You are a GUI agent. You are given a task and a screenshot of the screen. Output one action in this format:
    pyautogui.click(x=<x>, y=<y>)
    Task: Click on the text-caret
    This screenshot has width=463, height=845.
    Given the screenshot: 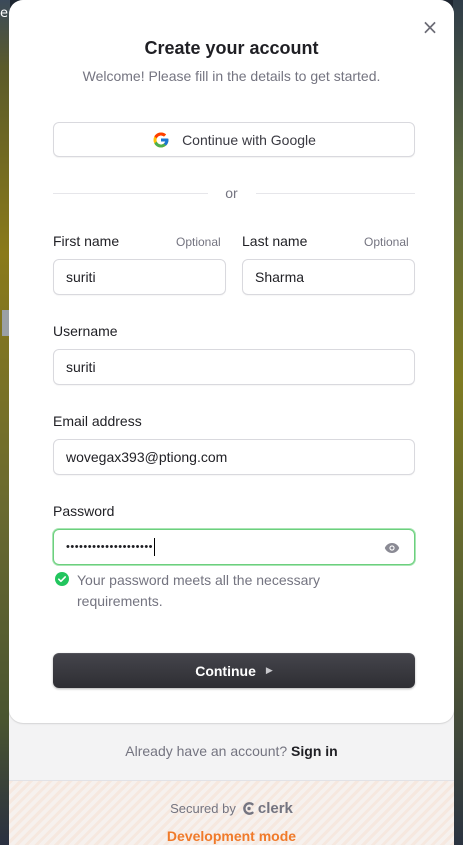 What is the action you would take?
    pyautogui.click(x=155, y=547)
    